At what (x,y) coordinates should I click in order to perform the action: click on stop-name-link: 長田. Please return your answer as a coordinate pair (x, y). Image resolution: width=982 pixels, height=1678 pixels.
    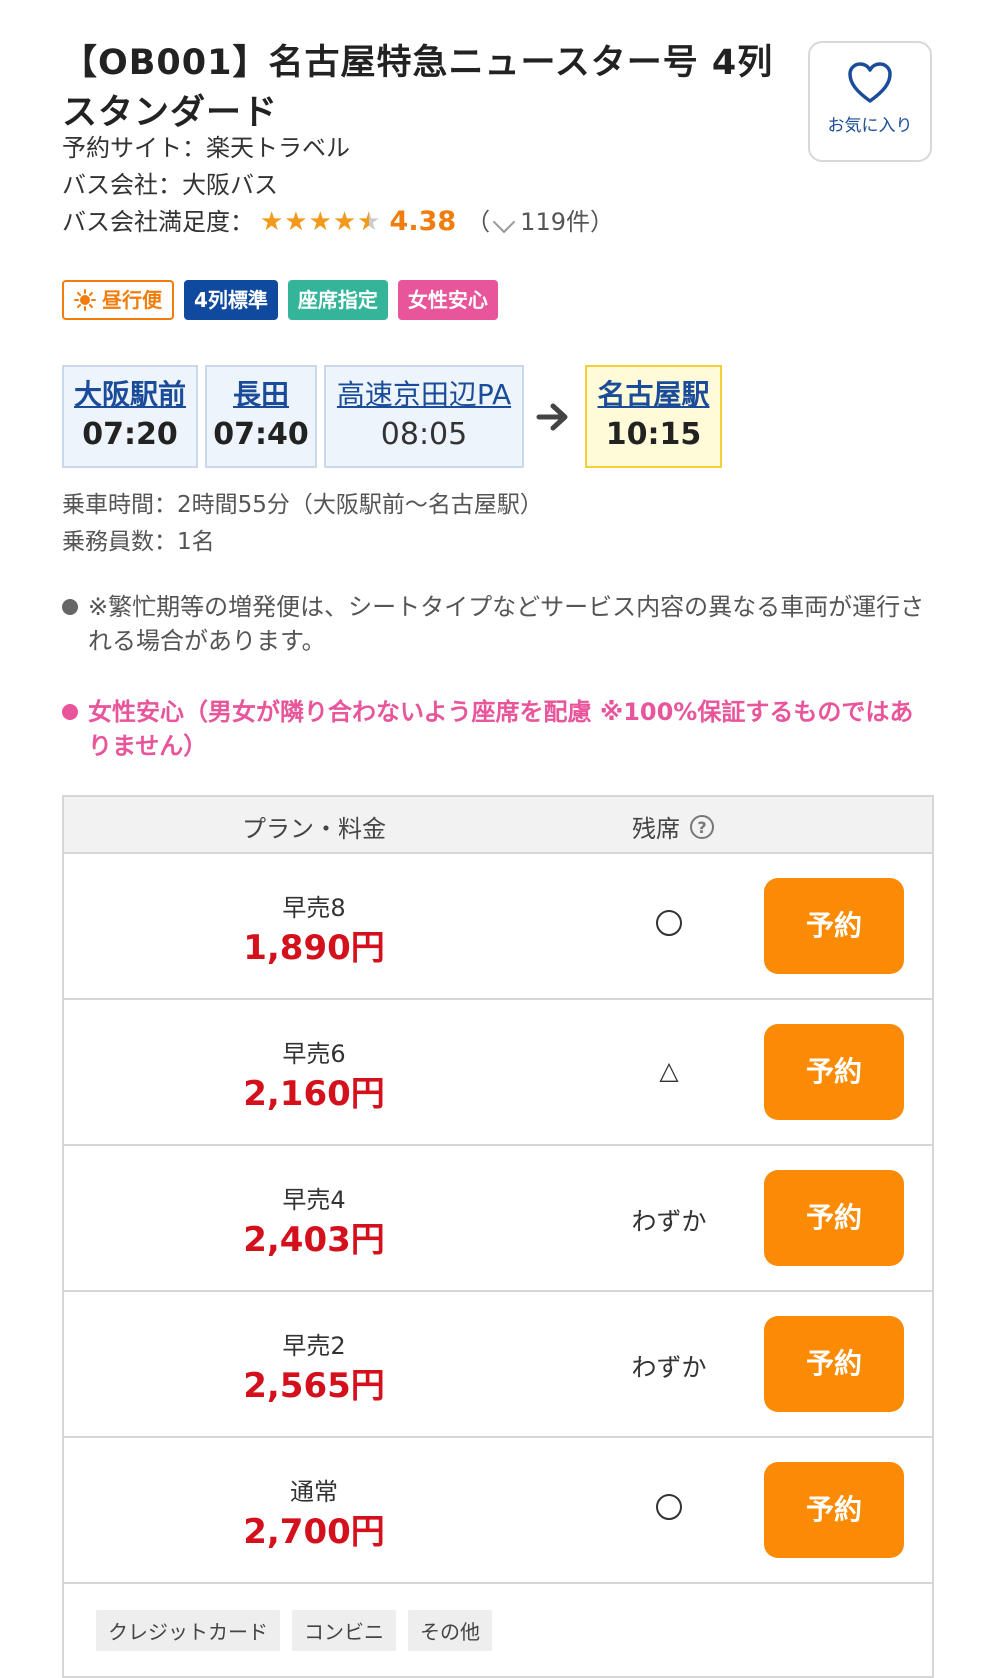
    Looking at the image, I should click on (261, 395).